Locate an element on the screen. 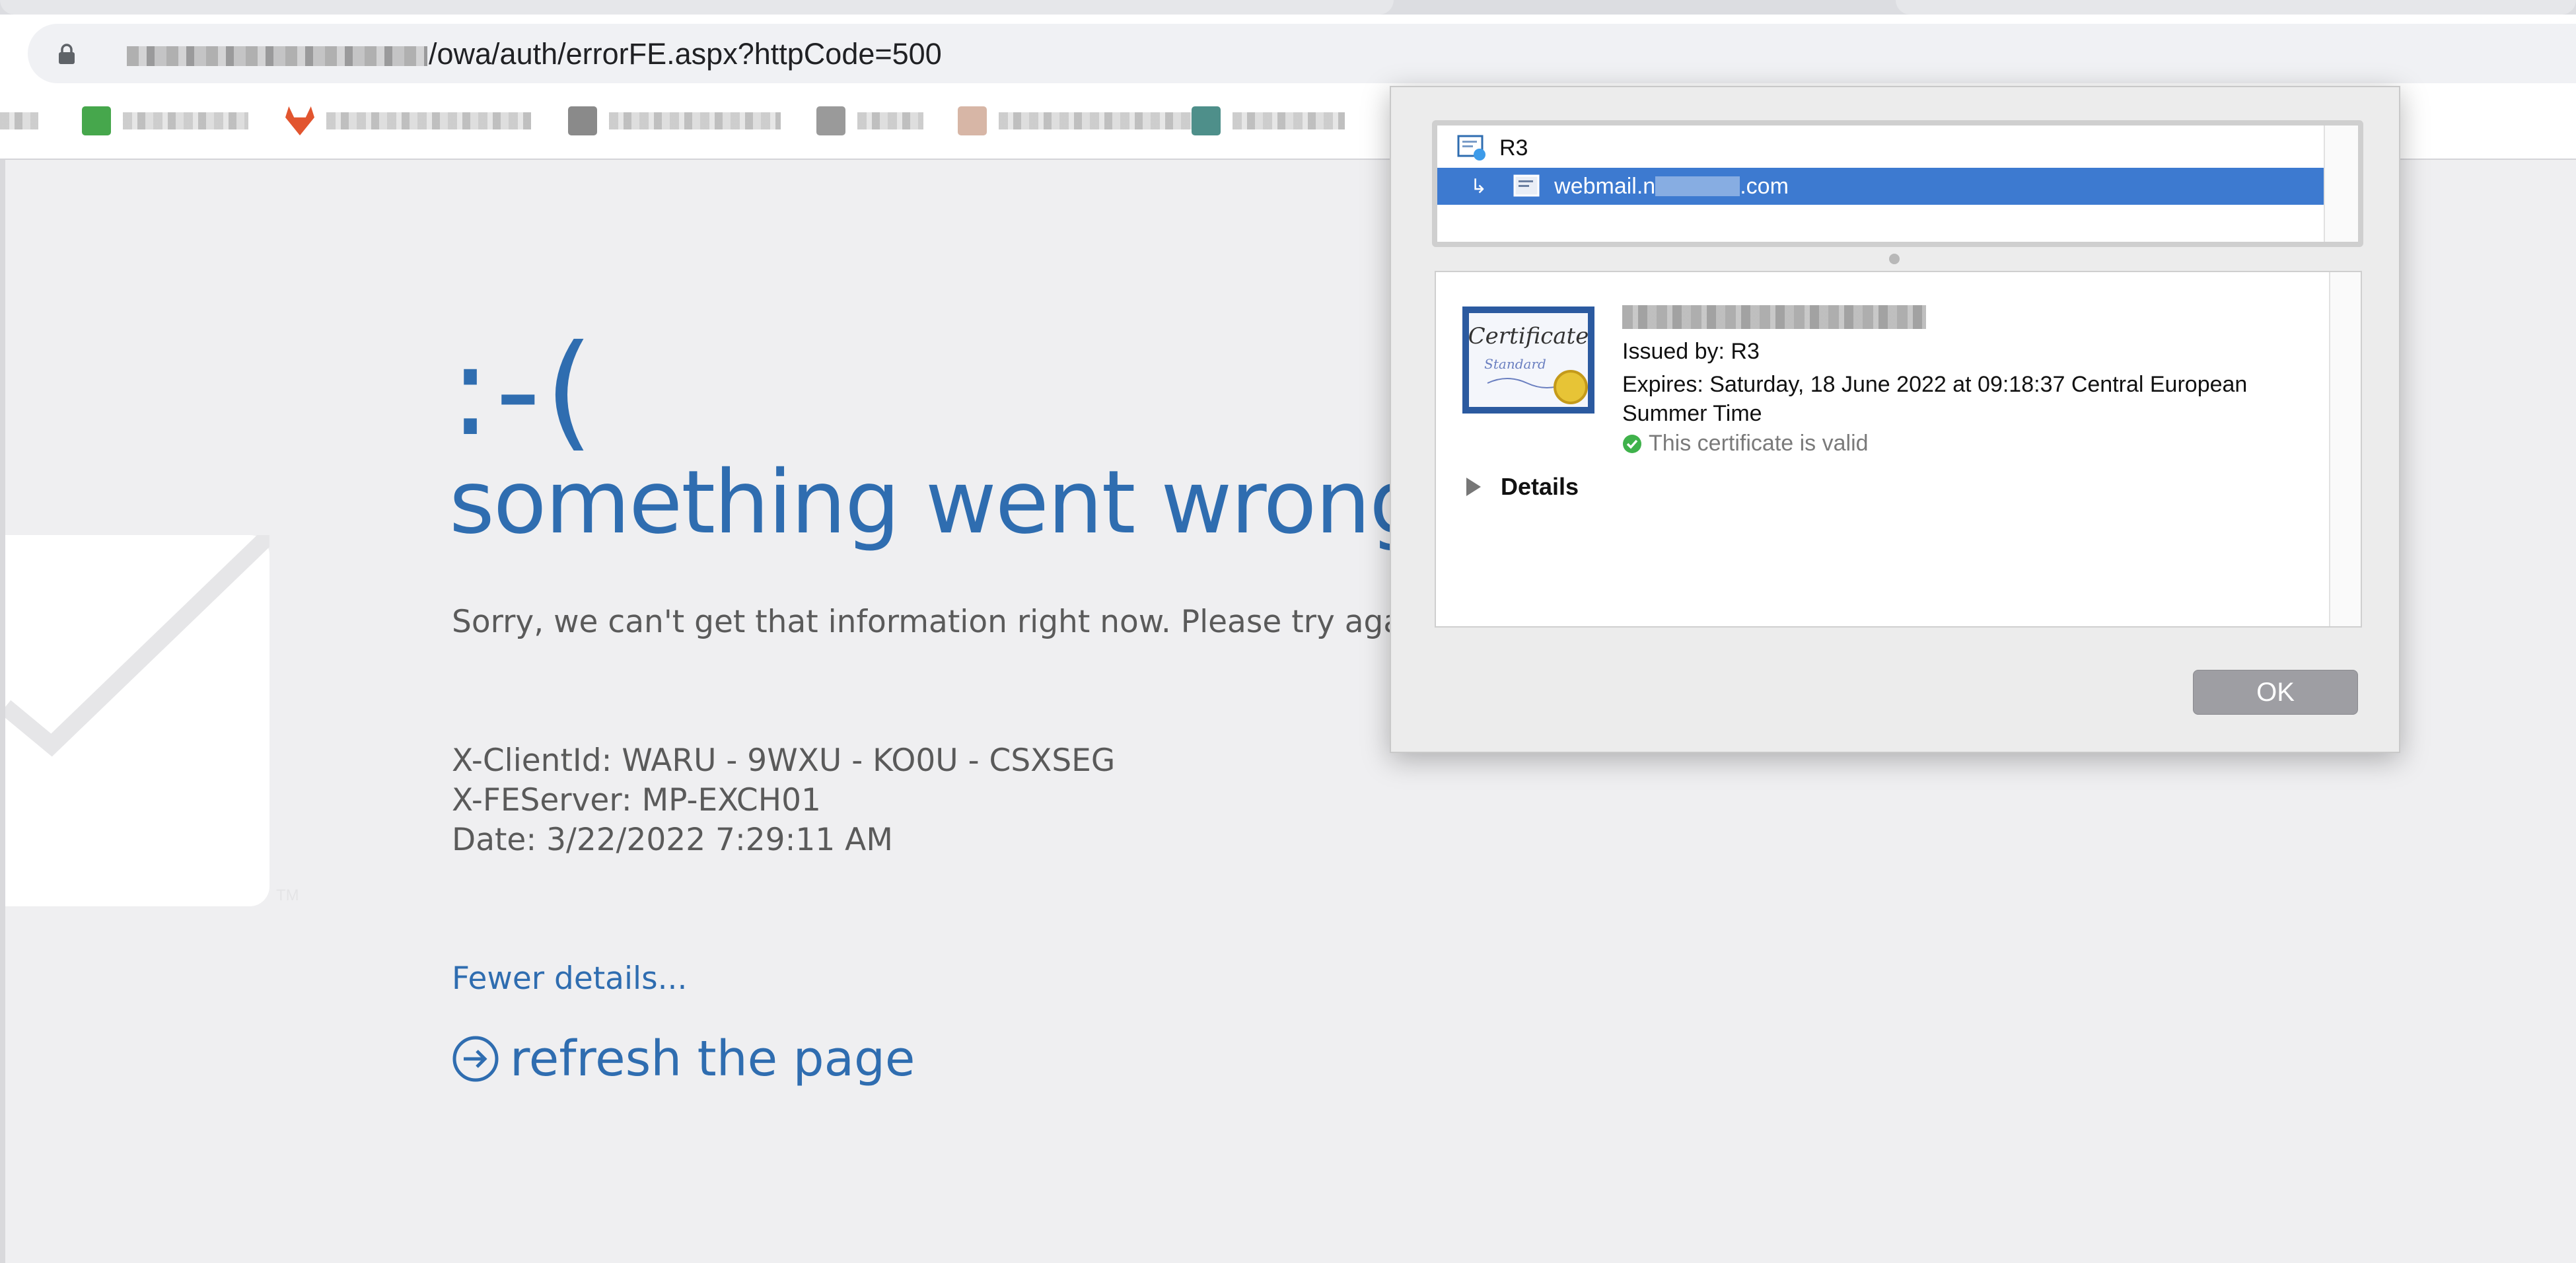 The height and width of the screenshot is (1263, 2576). arrow-circle-icon is located at coordinates (476, 1059).